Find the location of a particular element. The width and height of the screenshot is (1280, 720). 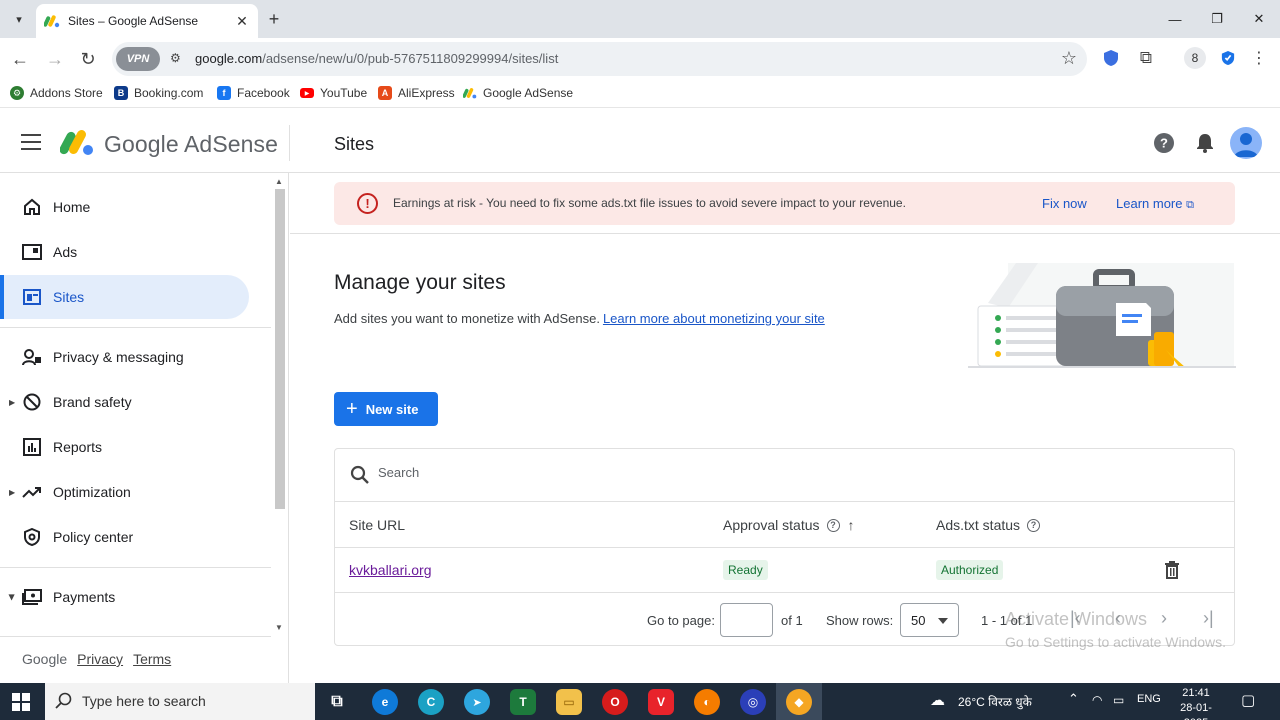

minimize-icon: — is located at coordinates (1175, 19).